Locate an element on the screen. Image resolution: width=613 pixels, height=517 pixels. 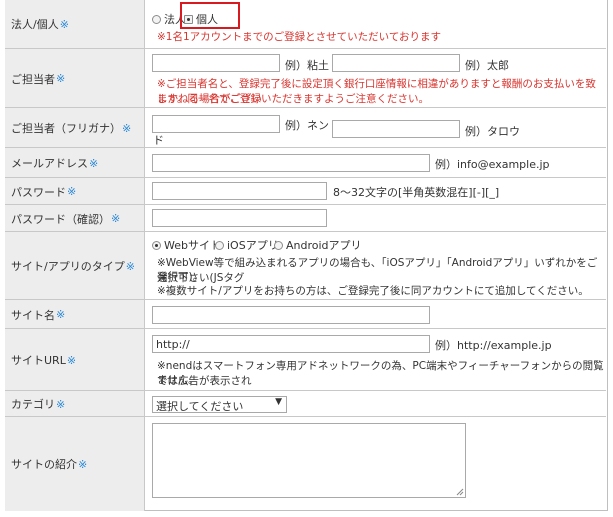
row-site-name: サイト名 ※ is located at coordinates (305, 314).